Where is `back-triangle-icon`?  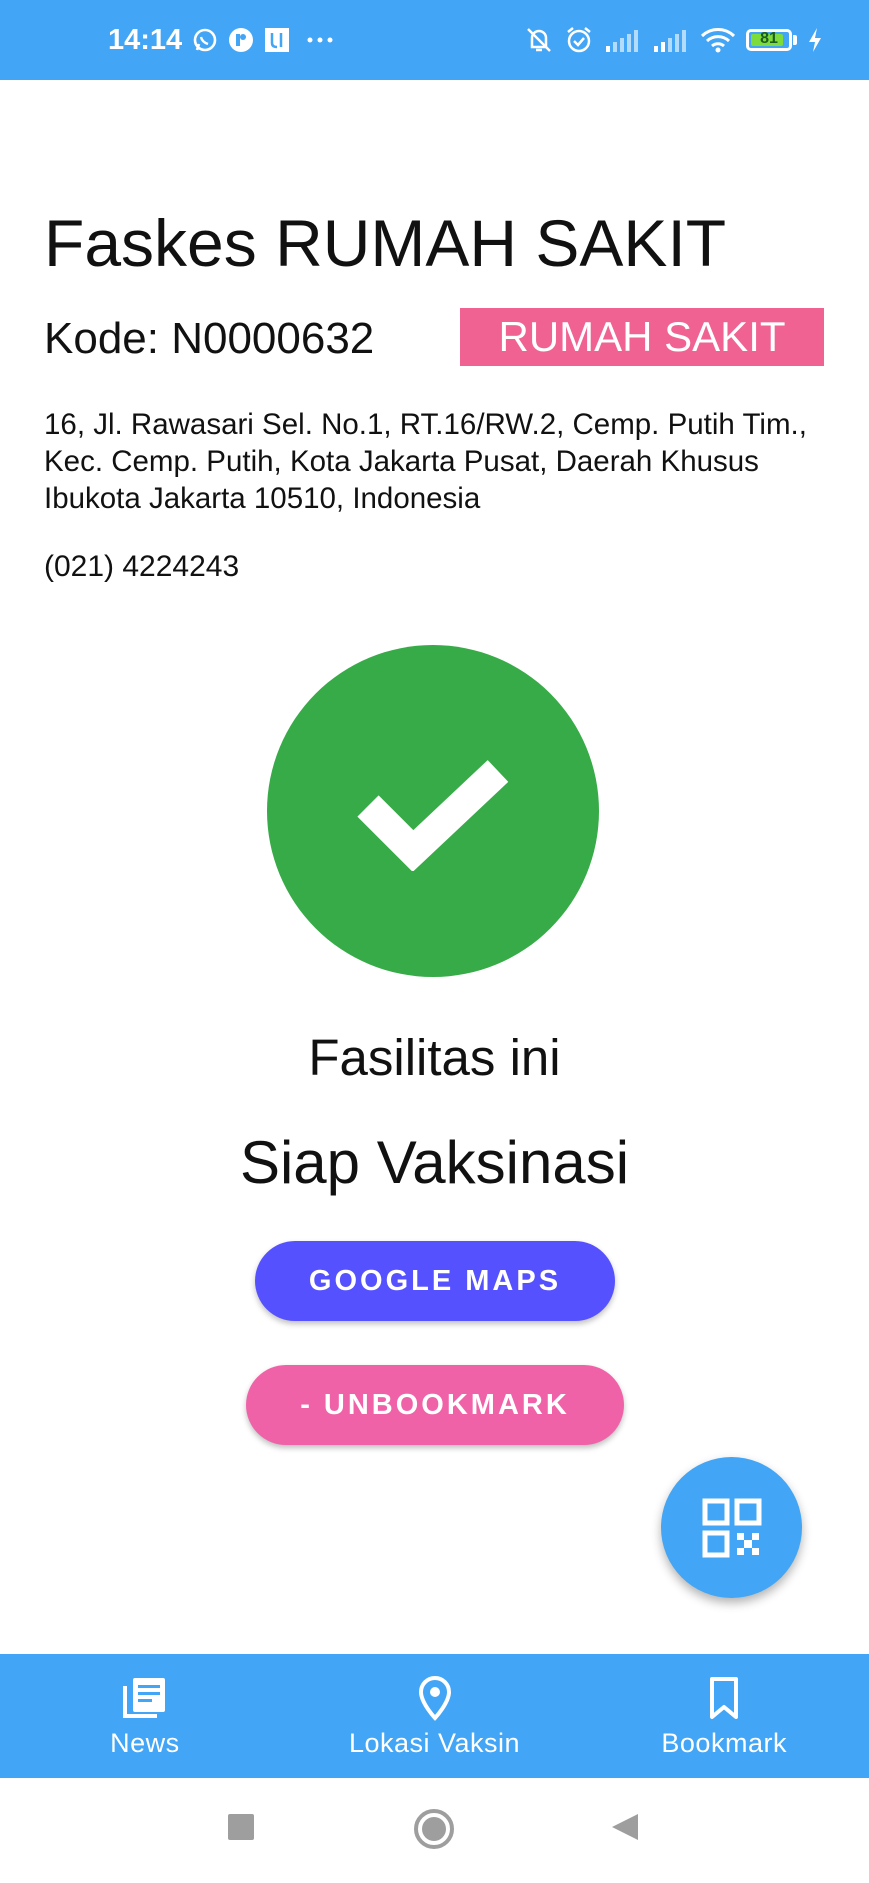 back-triangle-icon is located at coordinates (625, 1827).